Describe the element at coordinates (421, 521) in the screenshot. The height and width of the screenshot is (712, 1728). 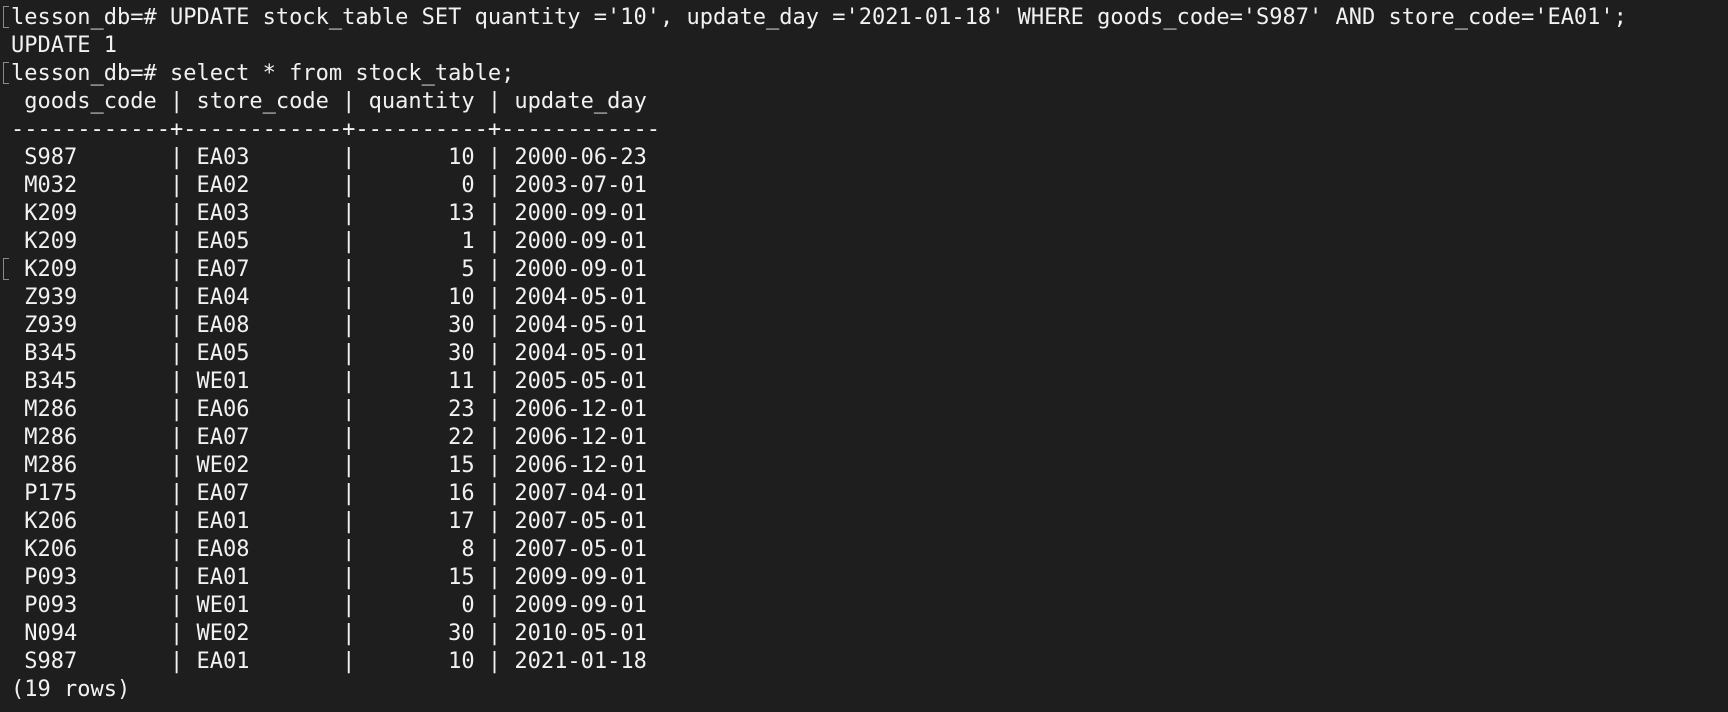
I see `cell-quantity: 17` at that location.